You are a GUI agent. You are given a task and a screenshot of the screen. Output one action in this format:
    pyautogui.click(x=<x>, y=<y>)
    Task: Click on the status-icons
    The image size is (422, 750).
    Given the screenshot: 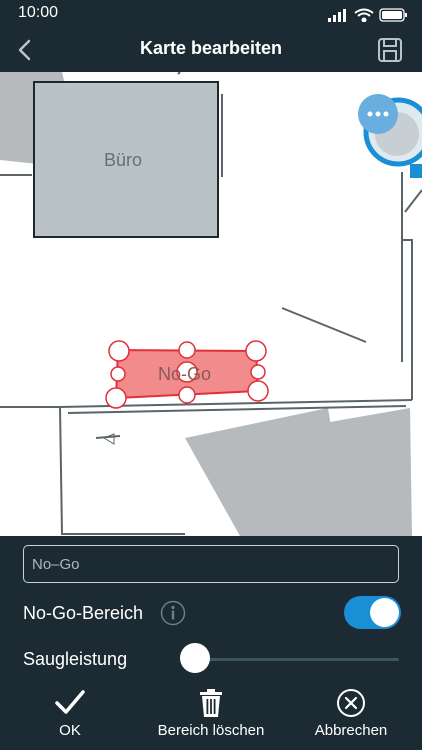 What is the action you would take?
    pyautogui.click(x=367, y=15)
    